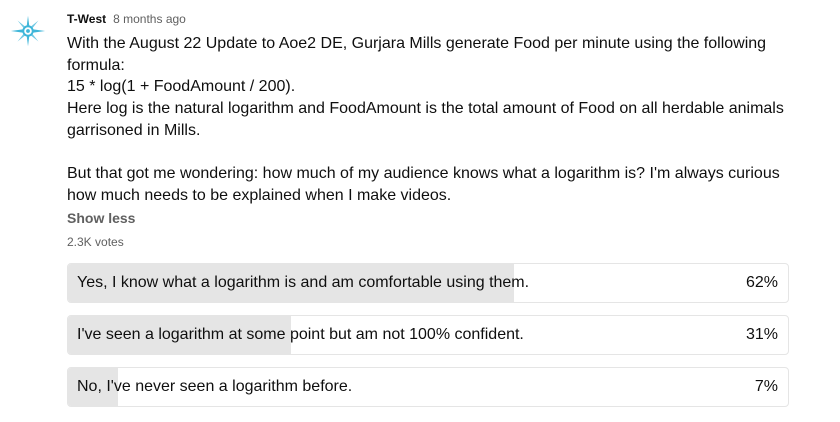 The image size is (840, 422). I want to click on poll-option-percent: 31%, so click(761, 334).